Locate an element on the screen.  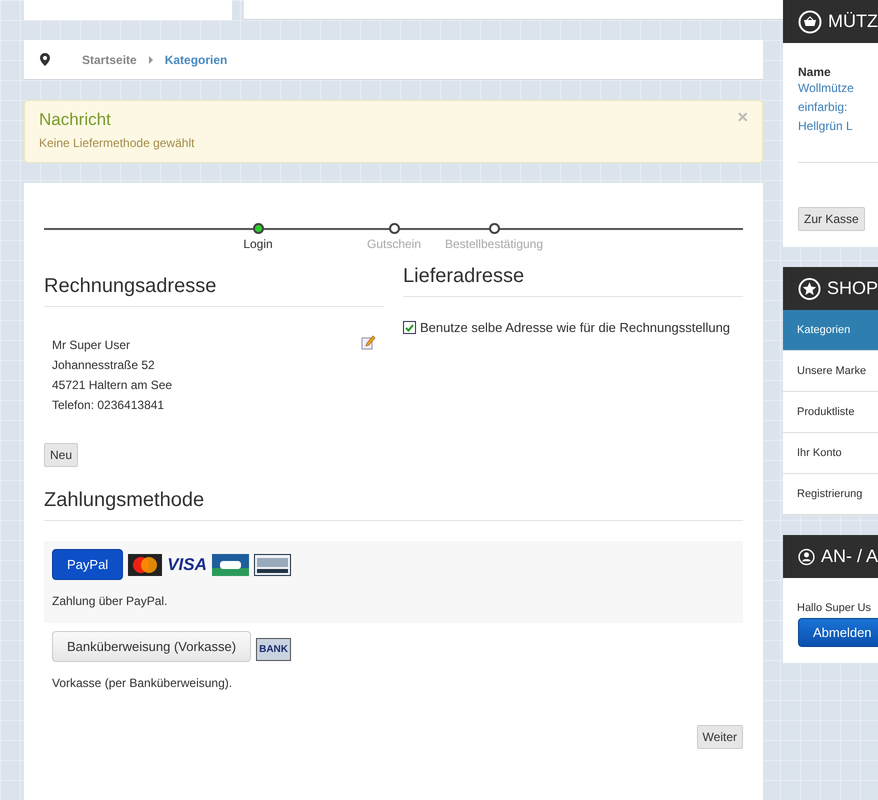
chevron-right-icon is located at coordinates (150, 60).